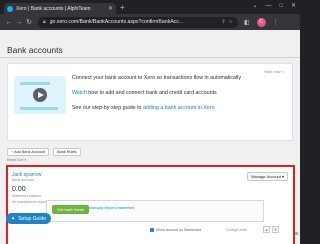 The width and height of the screenshot is (320, 244). I want to click on guide-text: See our step-by-step guide to, so click(107, 108).